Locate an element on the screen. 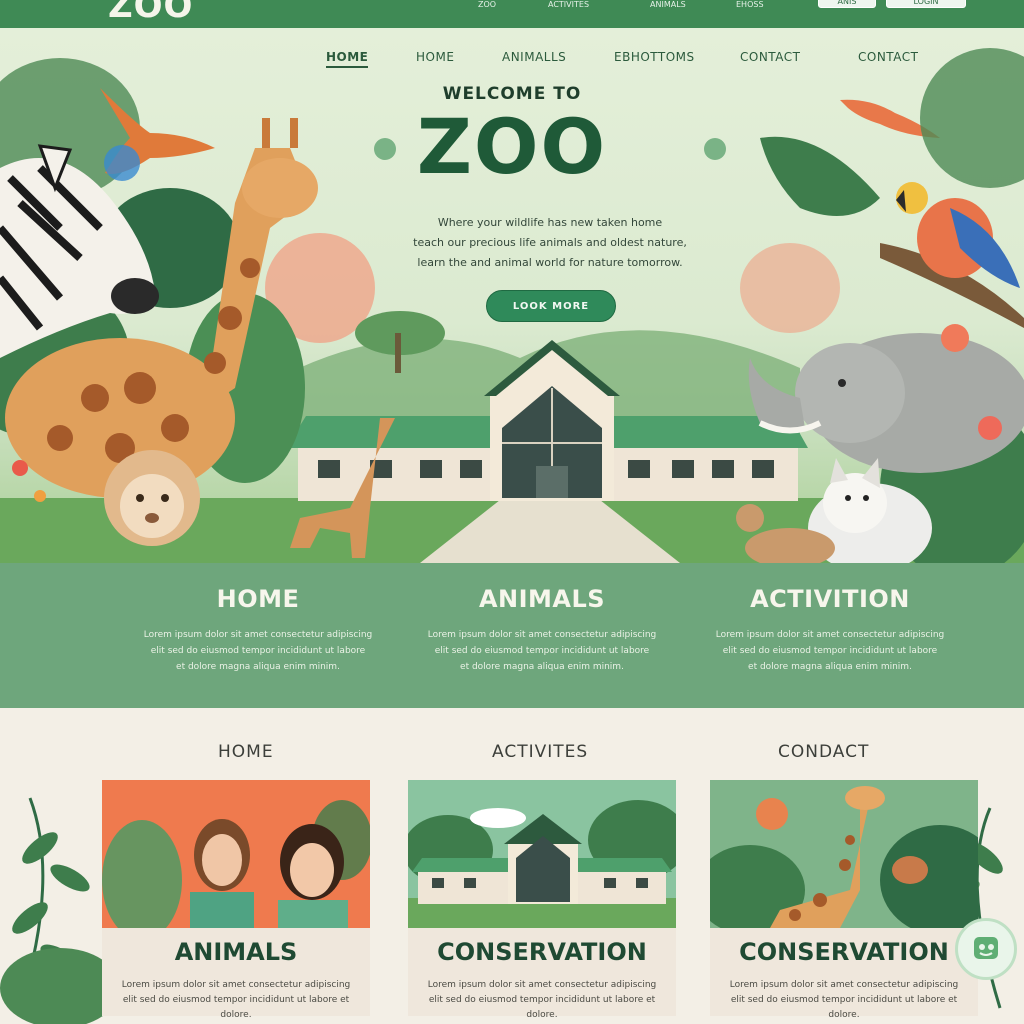  section-label-contact: CONDACT is located at coordinates (823, 752).